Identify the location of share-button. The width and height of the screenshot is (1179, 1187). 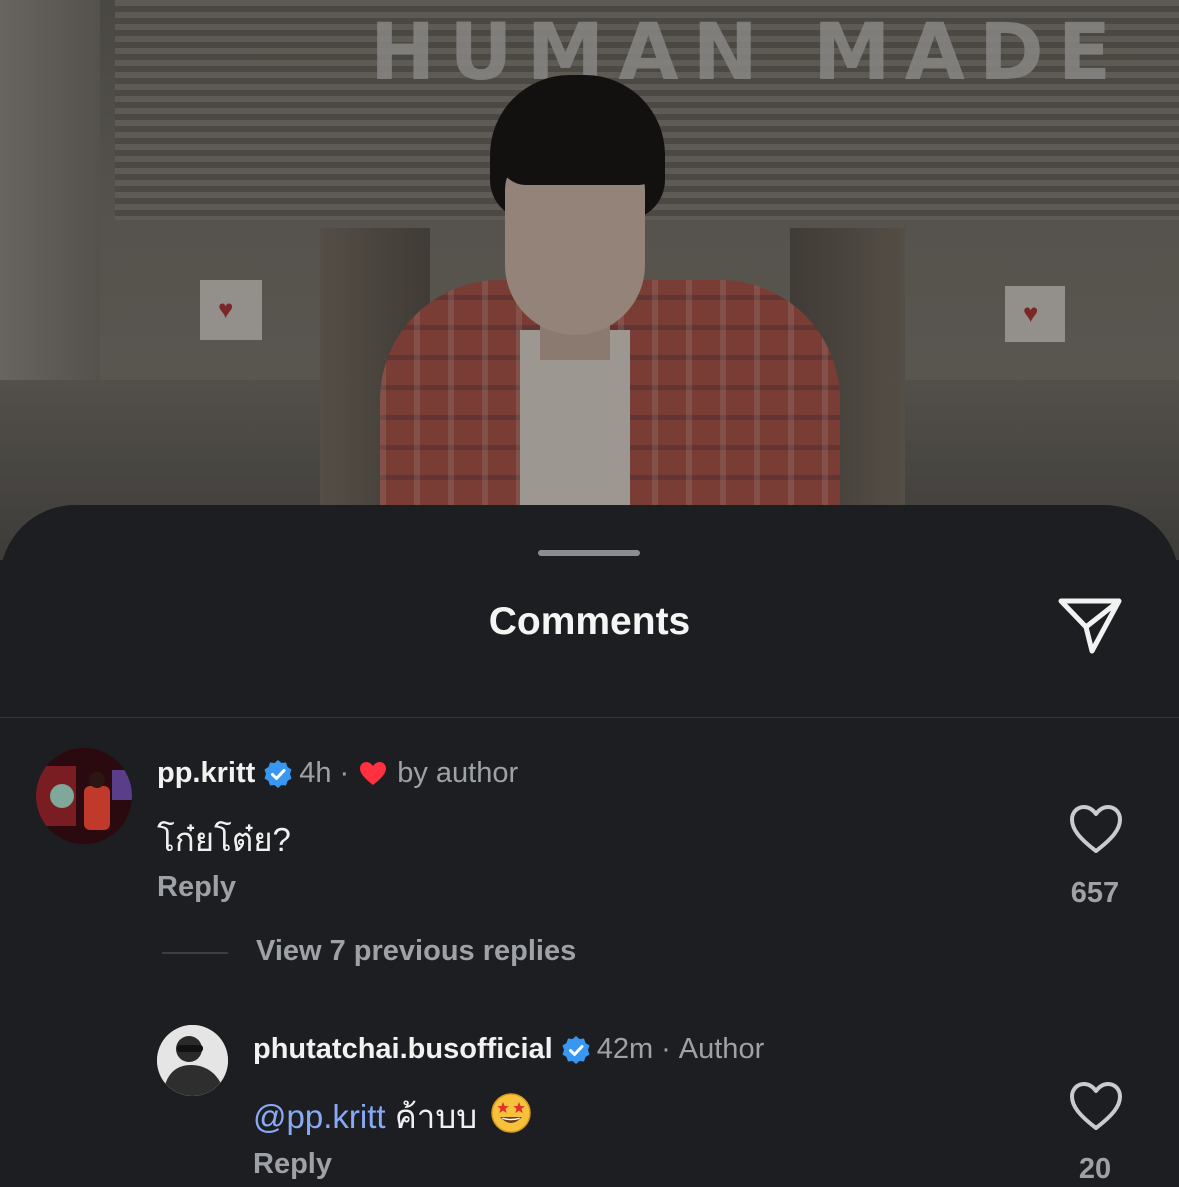
(1090, 625).